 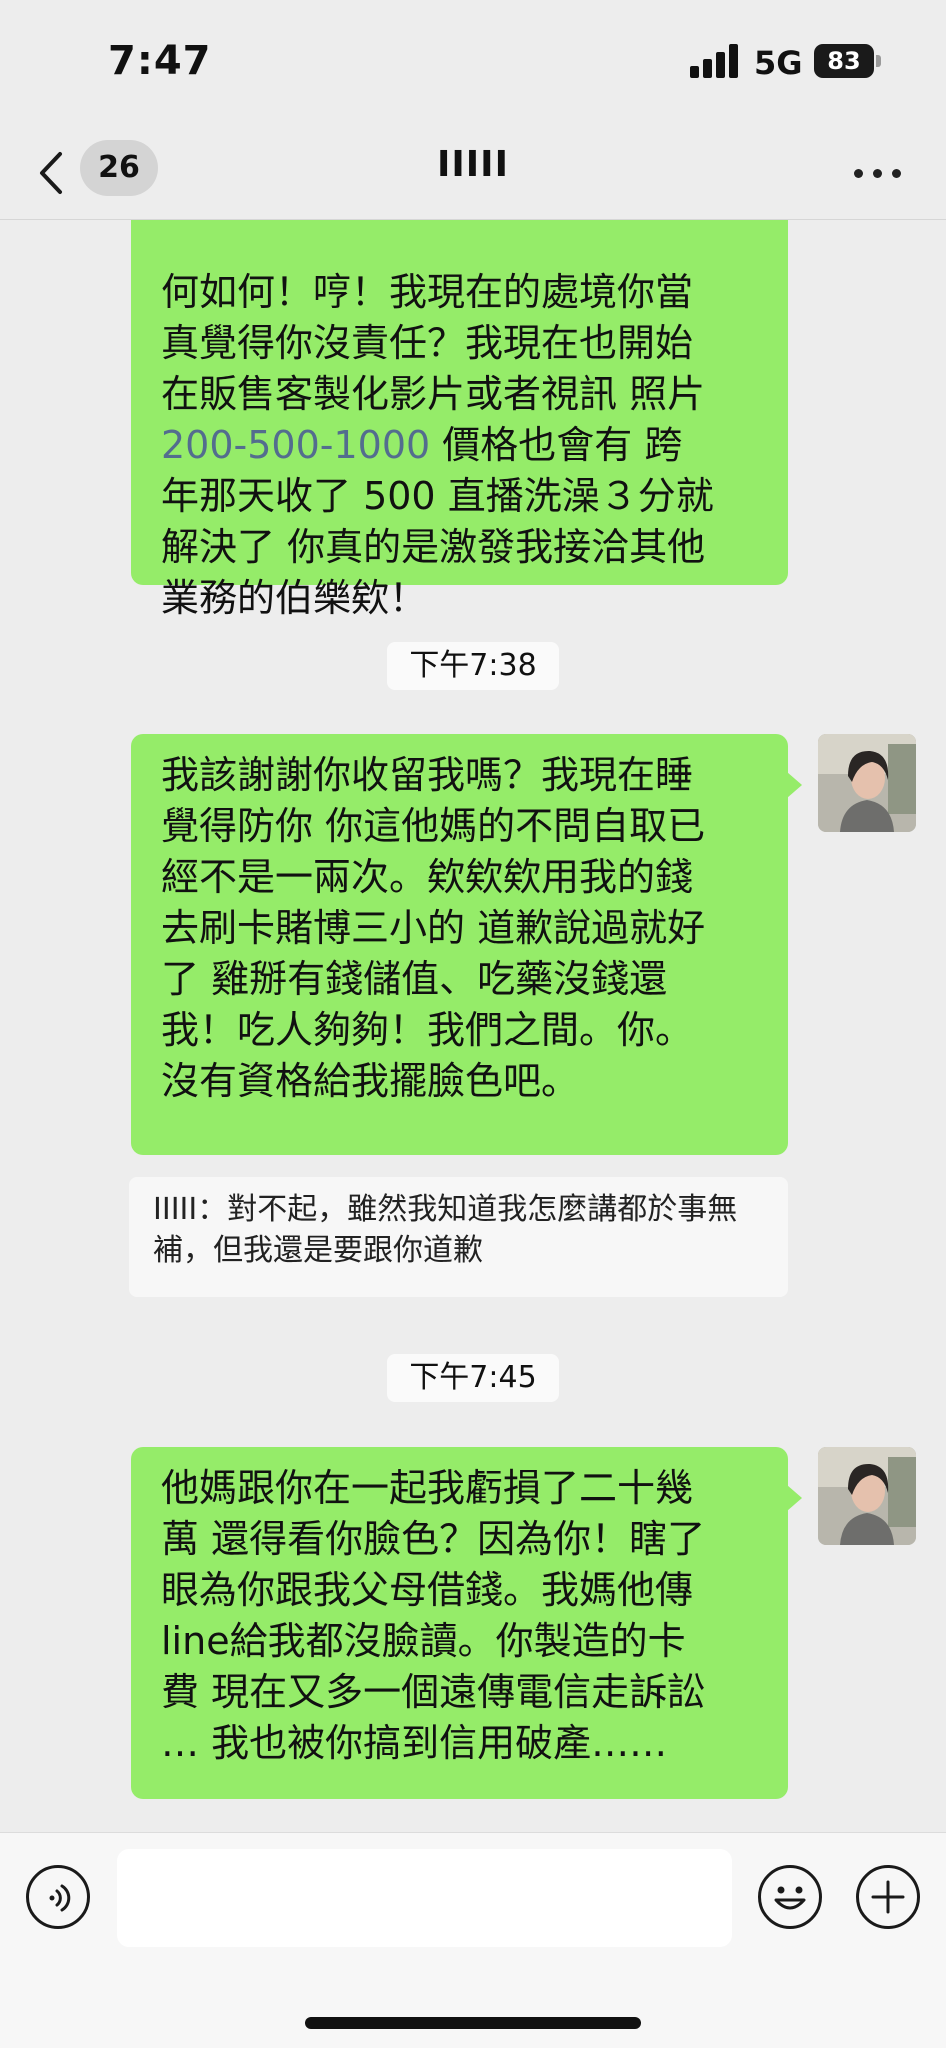 I want to click on voice-icon, so click(x=60, y=1898).